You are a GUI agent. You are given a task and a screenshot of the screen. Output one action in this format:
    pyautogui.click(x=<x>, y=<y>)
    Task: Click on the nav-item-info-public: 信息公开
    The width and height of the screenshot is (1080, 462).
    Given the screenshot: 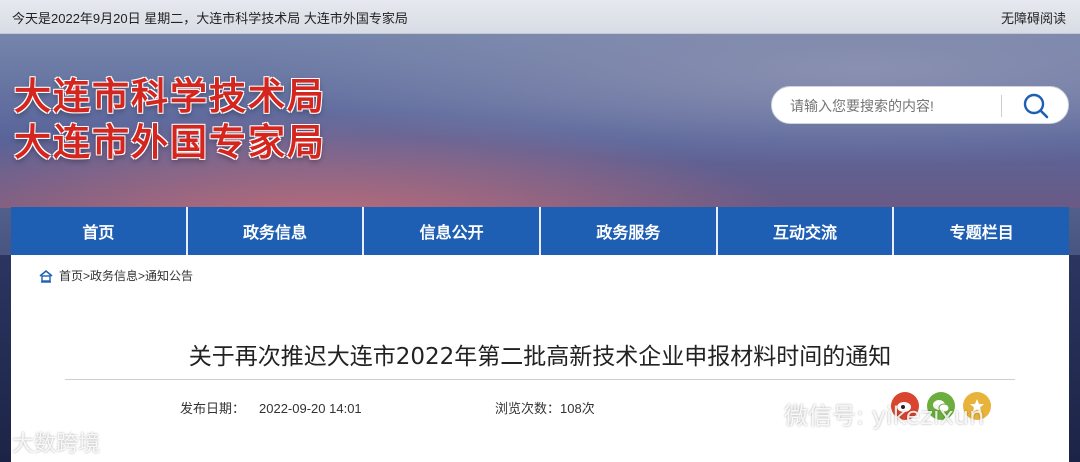 What is the action you would take?
    pyautogui.click(x=453, y=231)
    